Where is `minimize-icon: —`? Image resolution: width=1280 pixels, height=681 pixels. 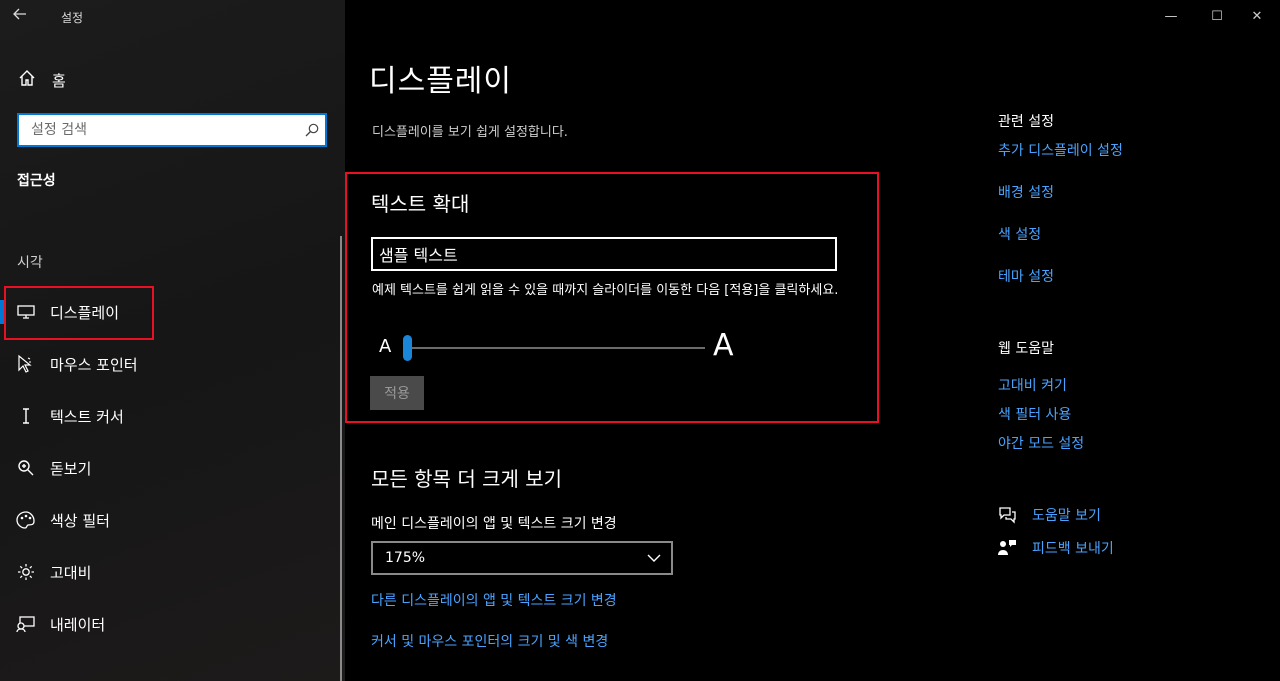
minimize-icon: — is located at coordinates (1171, 16).